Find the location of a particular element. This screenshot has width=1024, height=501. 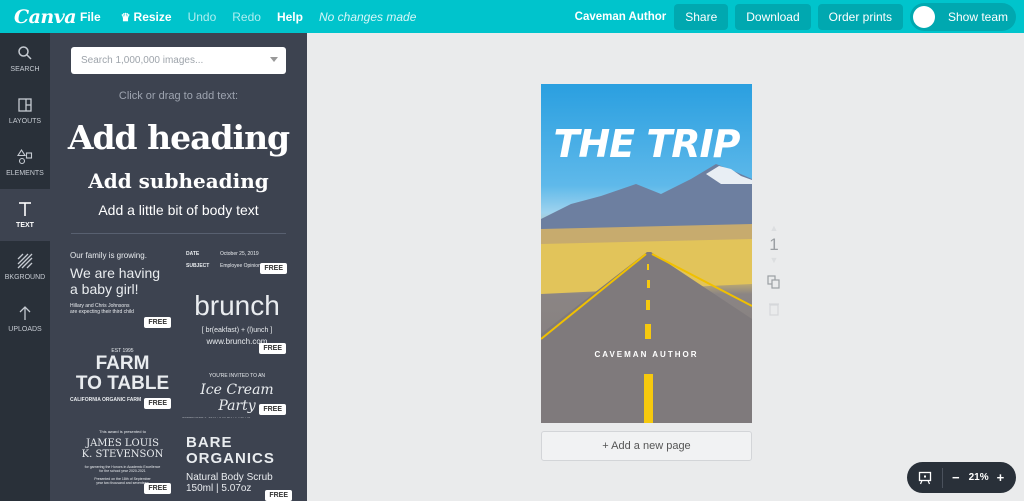

share-button: Share is located at coordinates (701, 16).